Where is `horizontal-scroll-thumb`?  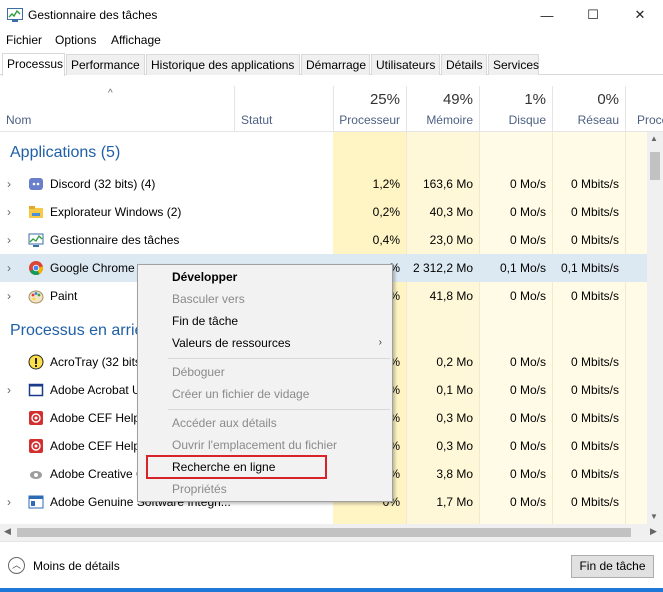 horizontal-scroll-thumb is located at coordinates (324, 532).